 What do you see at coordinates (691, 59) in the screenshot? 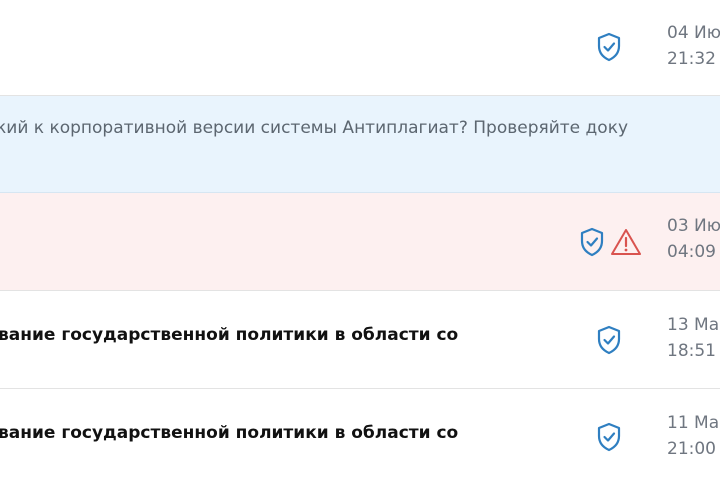
I see `date-time: 21:32` at bounding box center [691, 59].